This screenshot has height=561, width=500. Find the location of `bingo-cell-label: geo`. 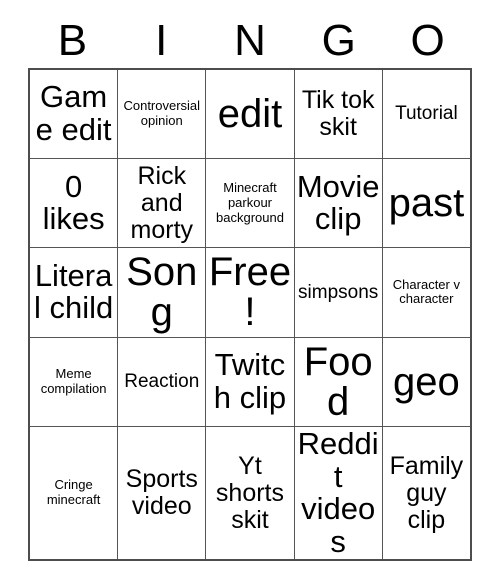

bingo-cell-label: geo is located at coordinates (426, 381).